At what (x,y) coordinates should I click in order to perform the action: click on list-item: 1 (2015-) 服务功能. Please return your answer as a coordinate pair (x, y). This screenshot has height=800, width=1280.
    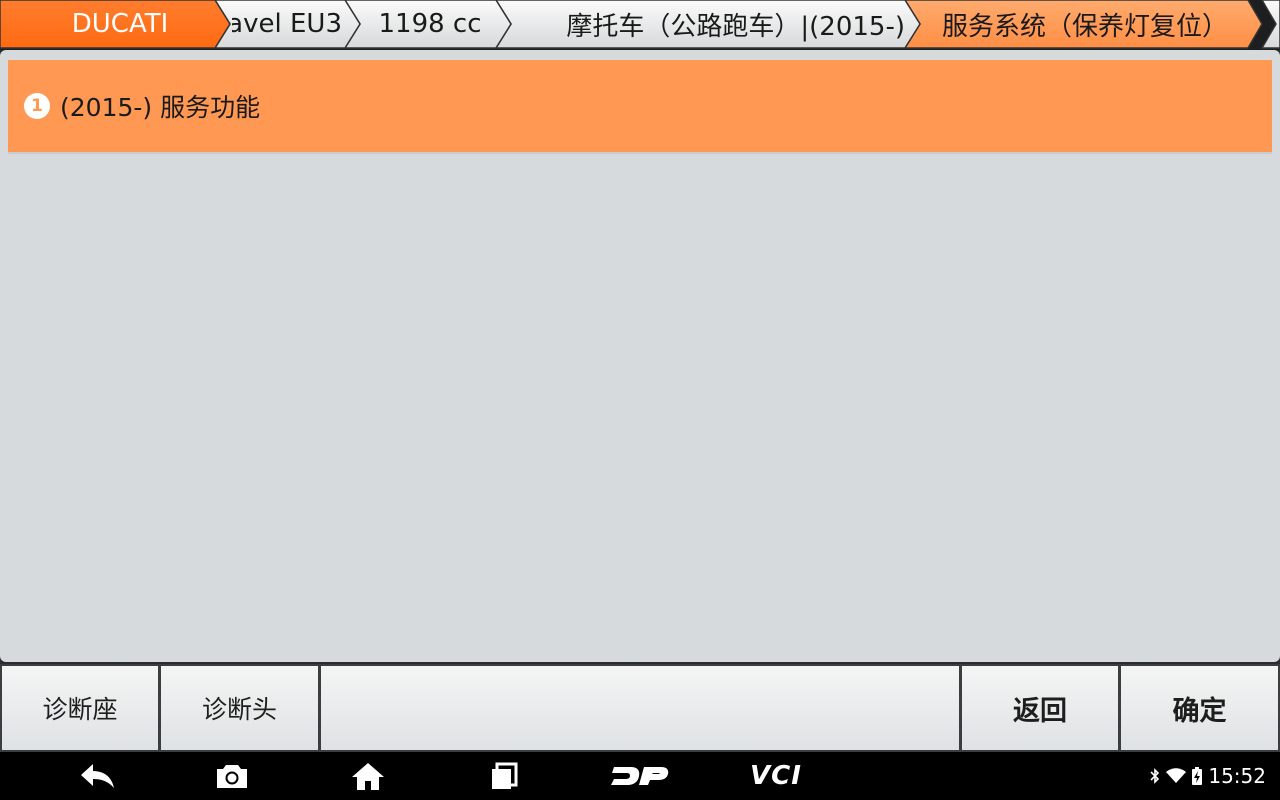
    Looking at the image, I should click on (640, 107).